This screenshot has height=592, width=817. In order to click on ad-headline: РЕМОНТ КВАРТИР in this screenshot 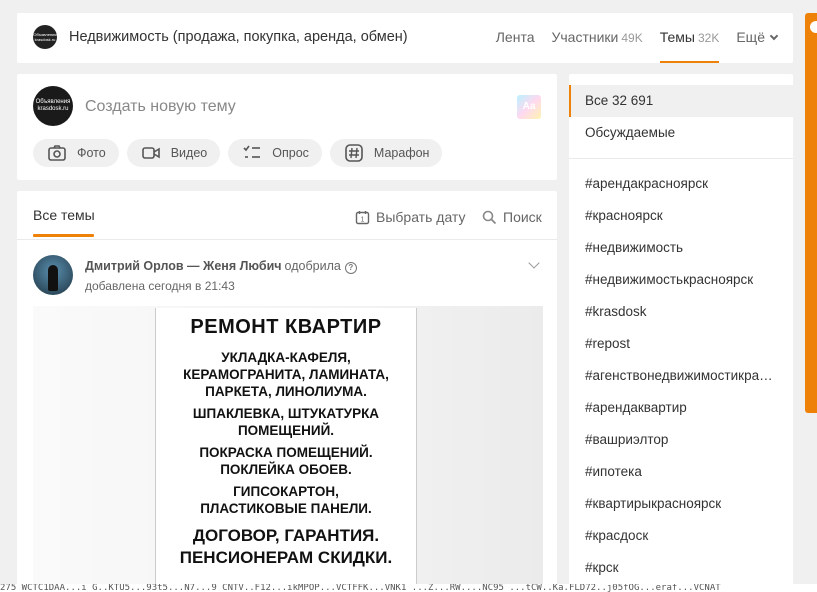, I will do `click(286, 327)`.